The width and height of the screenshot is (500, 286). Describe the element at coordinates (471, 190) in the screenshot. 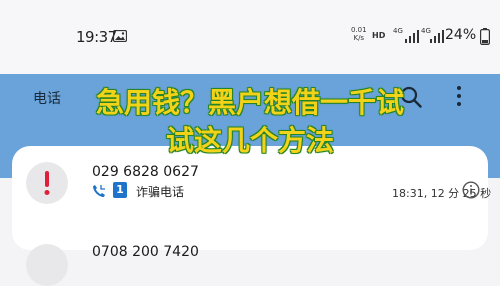

I see `info-icon` at that location.